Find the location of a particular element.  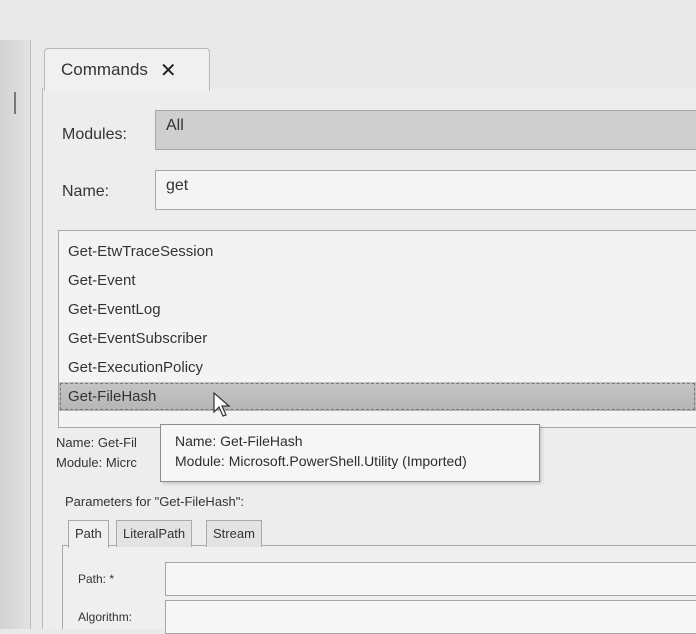

left-pane-edge is located at coordinates (15, 334).